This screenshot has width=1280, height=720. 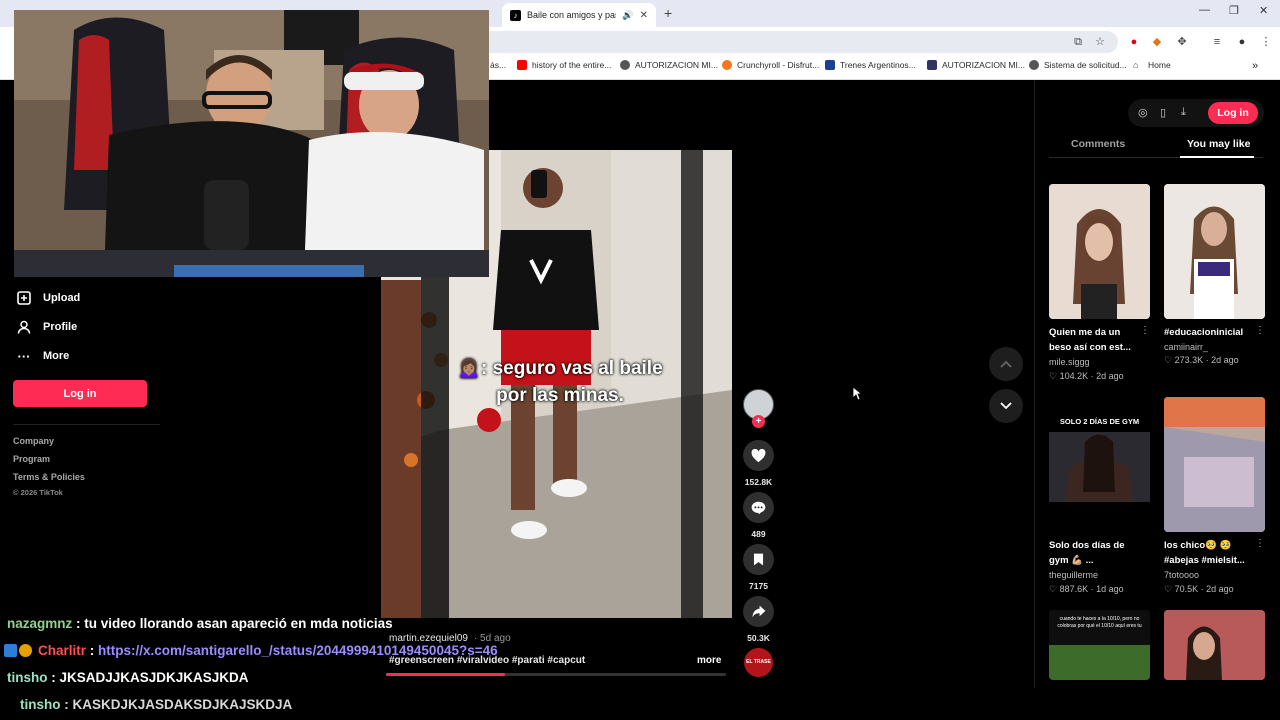 I want to click on chevron-down-icon, so click(x=1006, y=406).